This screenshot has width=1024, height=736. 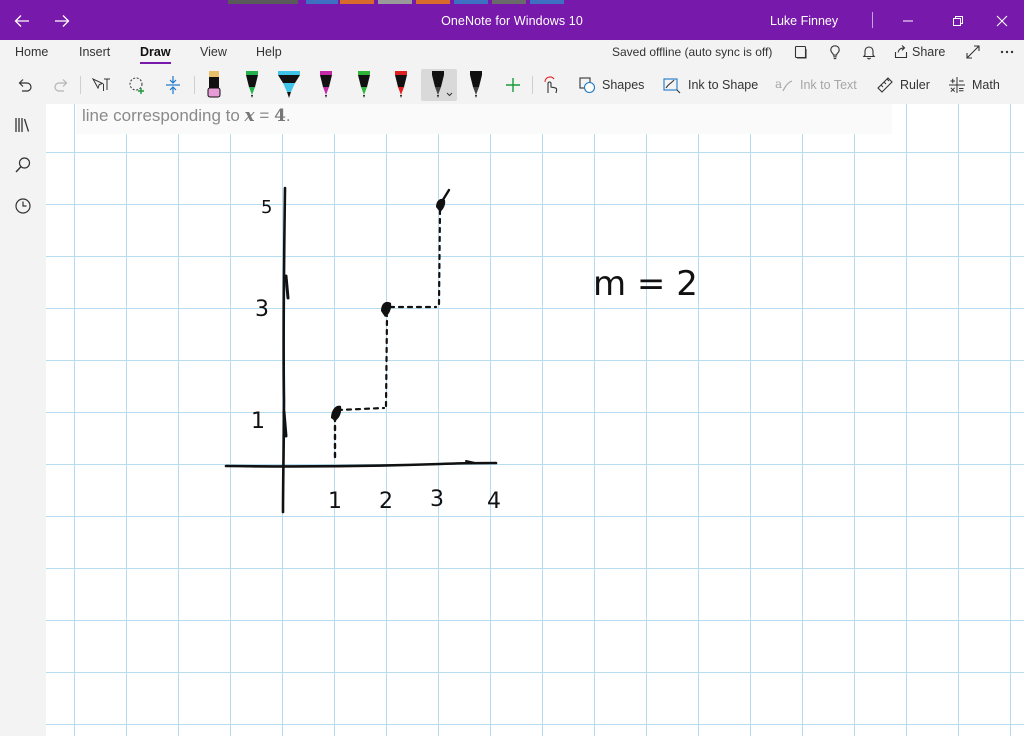 I want to click on search-icon, so click(x=23, y=165).